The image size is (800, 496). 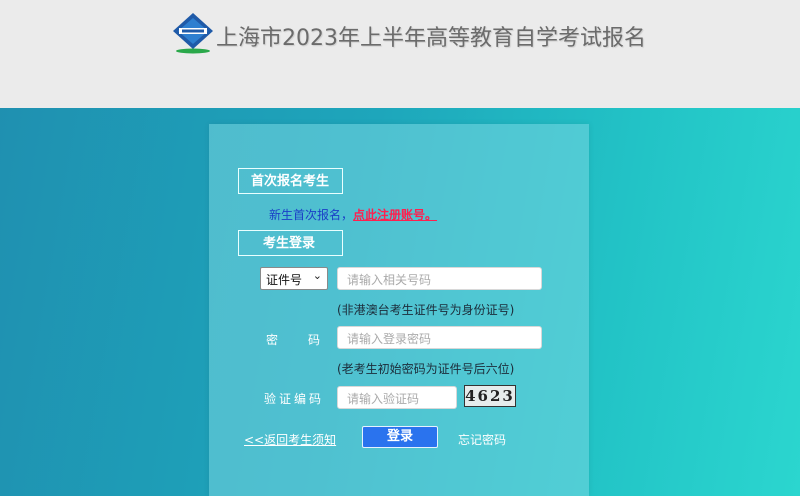 What do you see at coordinates (482, 439) in the screenshot?
I see `forgot-password-link: 忘记密码` at bounding box center [482, 439].